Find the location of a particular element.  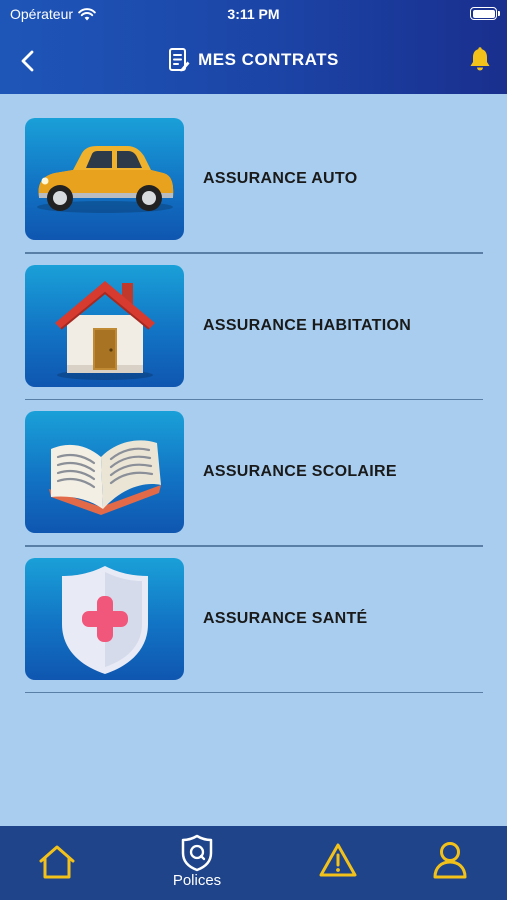

notifications-button is located at coordinates (480, 60).